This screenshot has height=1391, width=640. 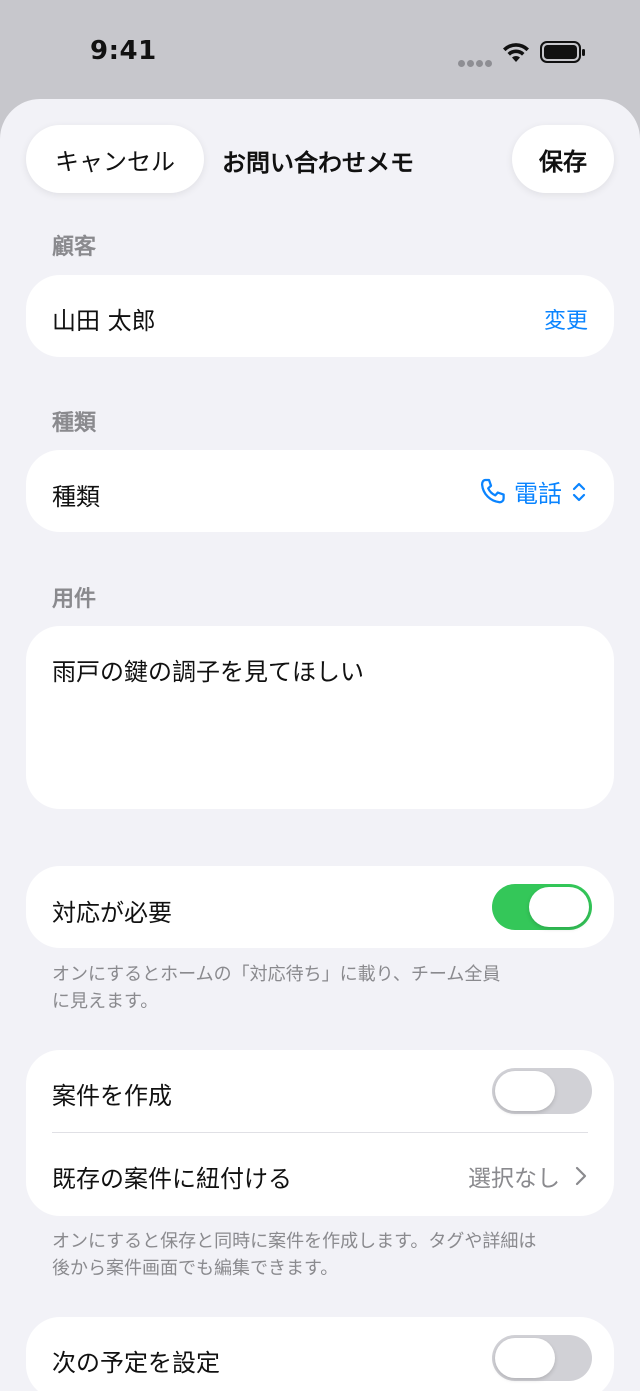 I want to click on subject-textarea: 雨戸の鍵の調子を見てほしい, so click(x=320, y=717).